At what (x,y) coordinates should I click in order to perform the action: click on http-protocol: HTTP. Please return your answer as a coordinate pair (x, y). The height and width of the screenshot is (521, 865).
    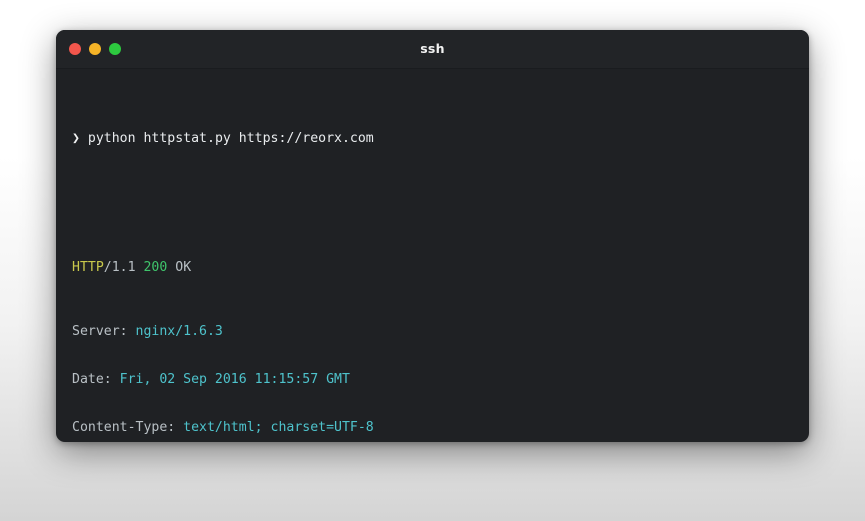
    Looking at the image, I should click on (88, 267).